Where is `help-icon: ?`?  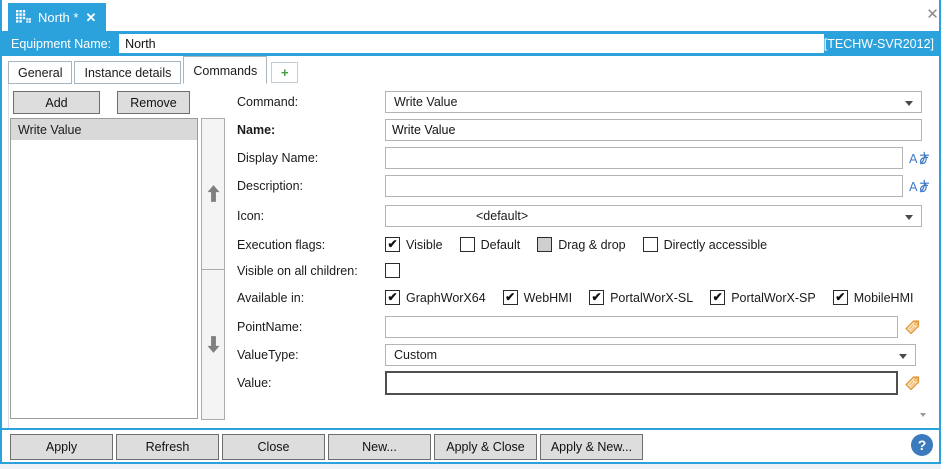
help-icon: ? is located at coordinates (922, 445).